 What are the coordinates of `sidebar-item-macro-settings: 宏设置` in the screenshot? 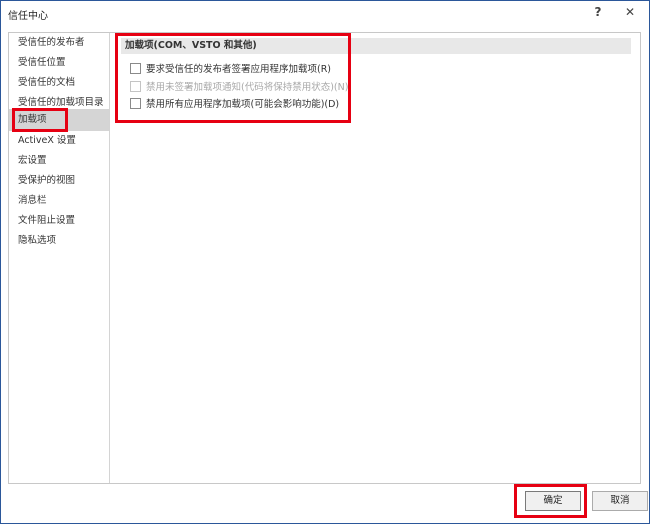 It's located at (59, 161).